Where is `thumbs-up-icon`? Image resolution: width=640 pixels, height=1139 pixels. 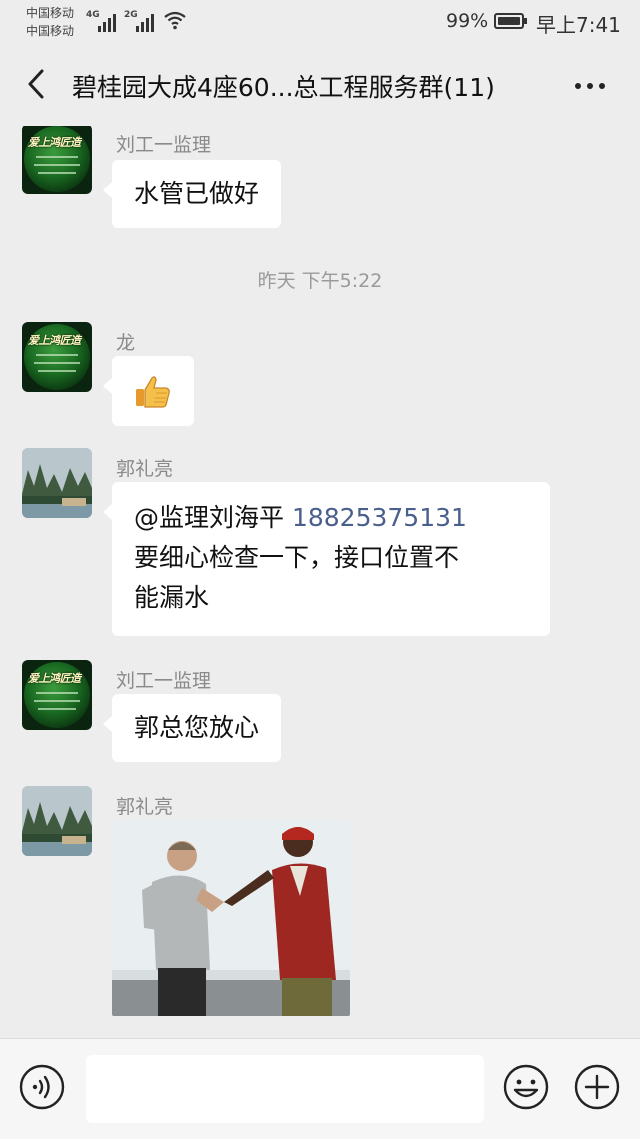
thumbs-up-icon is located at coordinates (153, 392).